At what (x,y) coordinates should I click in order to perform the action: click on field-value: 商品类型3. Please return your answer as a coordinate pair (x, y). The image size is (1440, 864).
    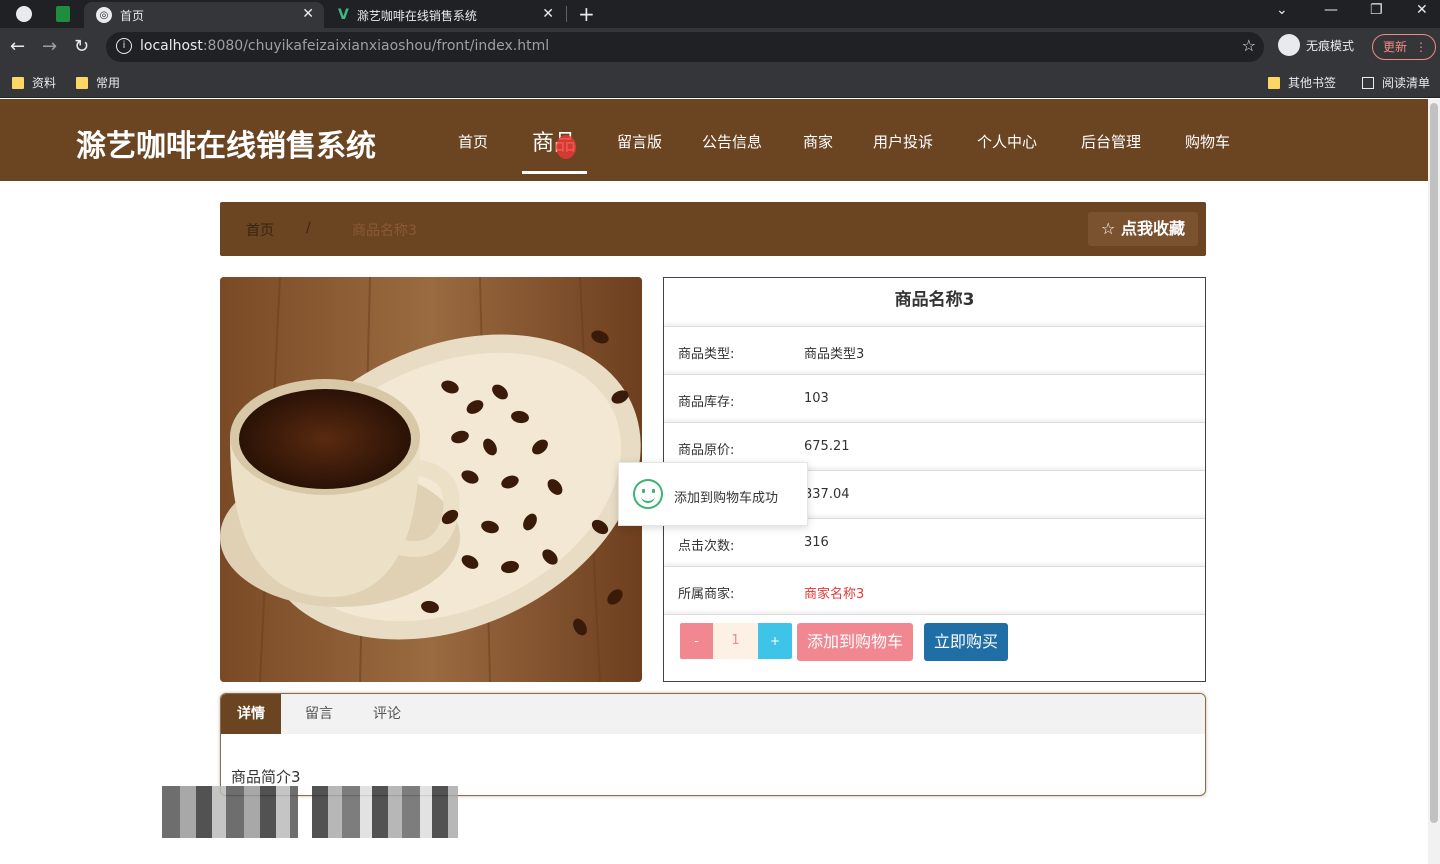
    Looking at the image, I should click on (834, 354).